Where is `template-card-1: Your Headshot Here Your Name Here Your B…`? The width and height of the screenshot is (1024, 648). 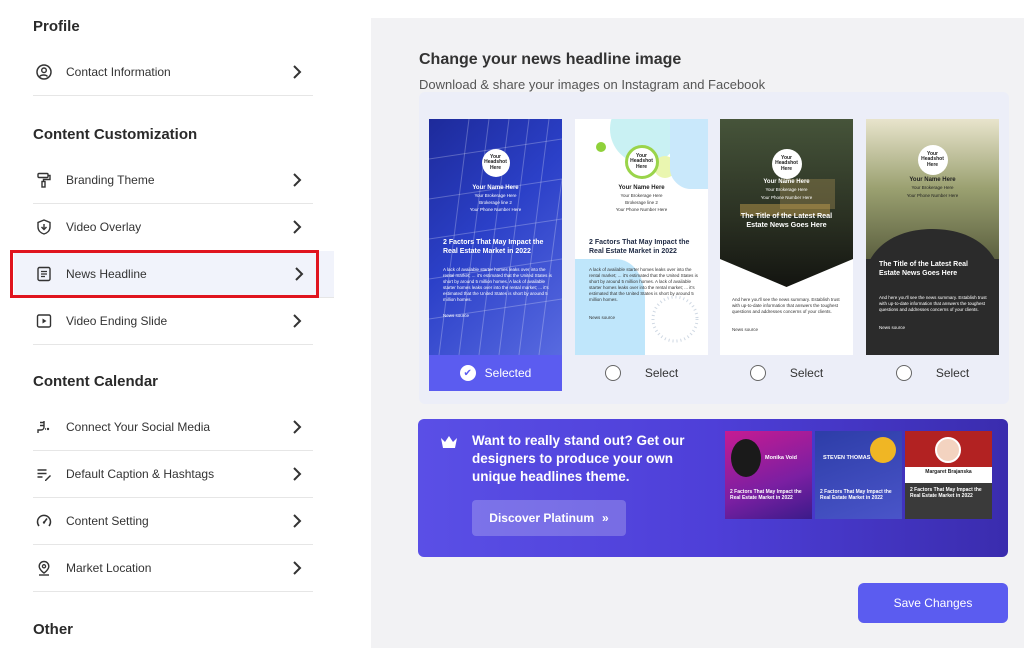
template-card-1: Your Headshot Here Your Name Here Your B… is located at coordinates (495, 237).